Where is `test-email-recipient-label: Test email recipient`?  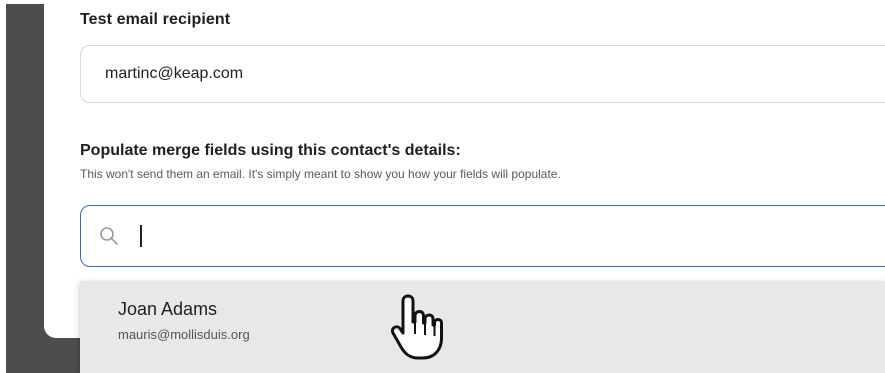
test-email-recipient-label: Test email recipient is located at coordinates (155, 19).